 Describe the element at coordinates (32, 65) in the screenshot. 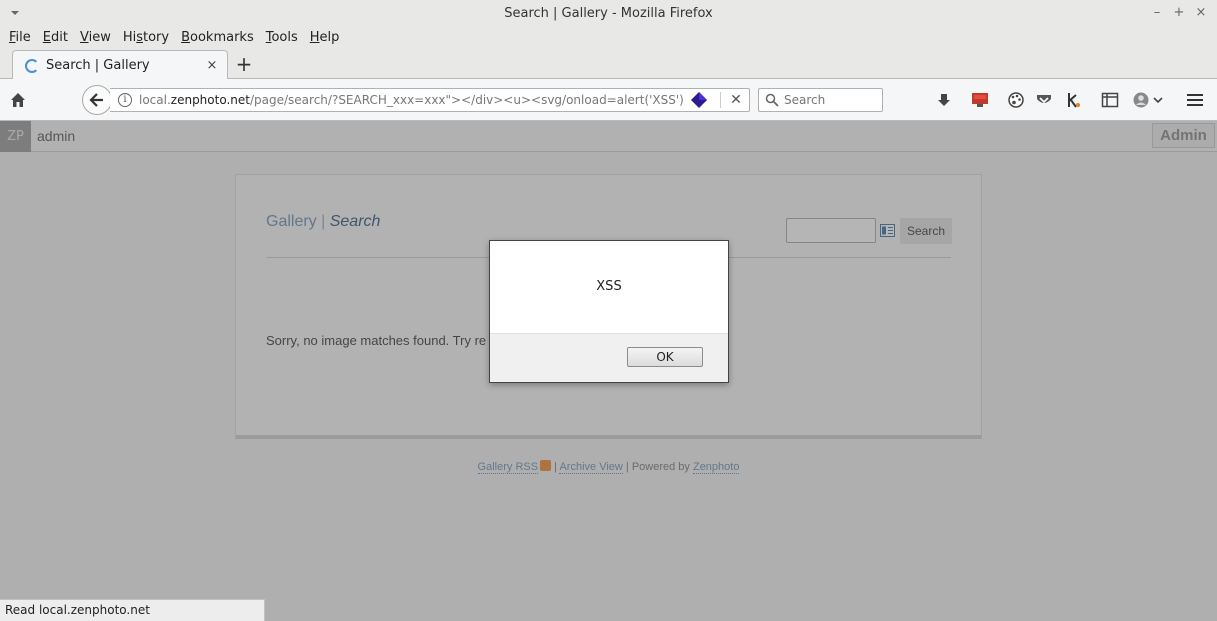

I see `loading-spinner-icon` at that location.